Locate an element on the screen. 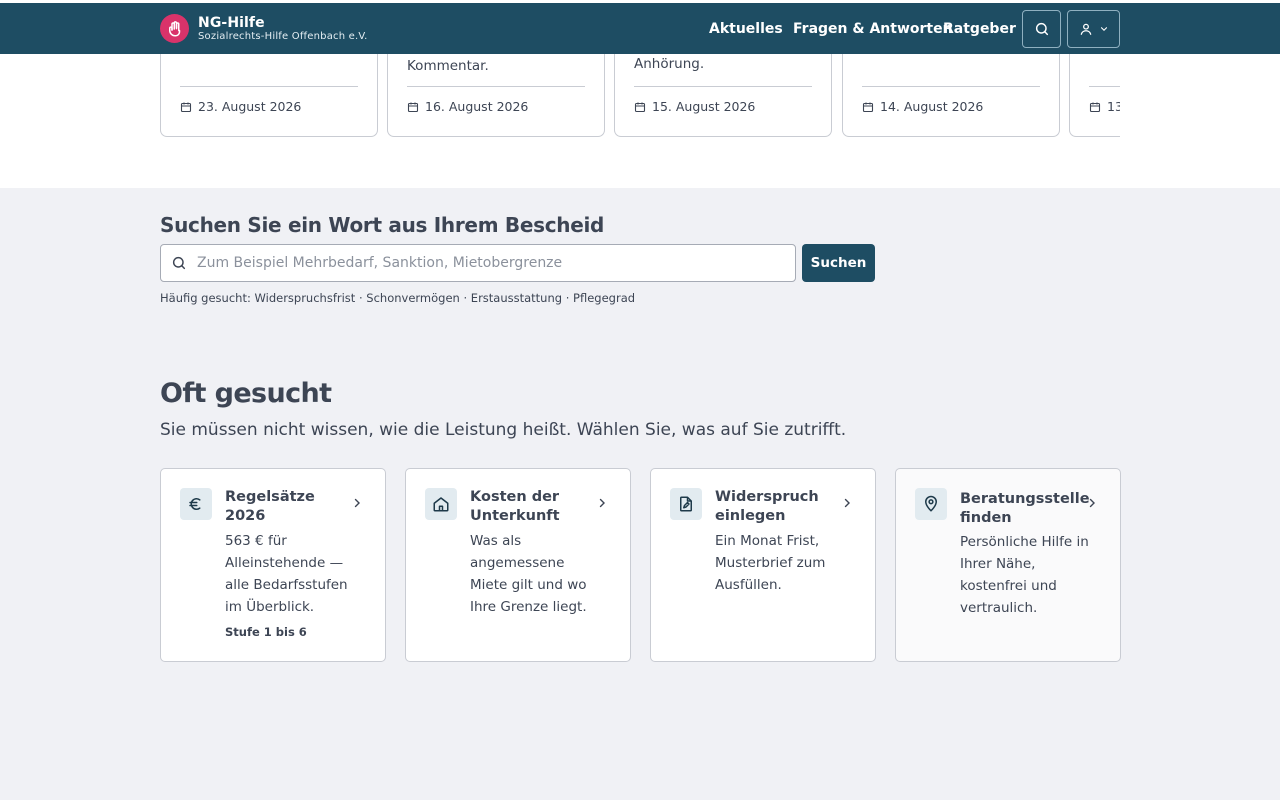 Image resolution: width=1280 pixels, height=800 pixels. tile-meta: Stufe 1 bis 6 is located at coordinates (266, 632).